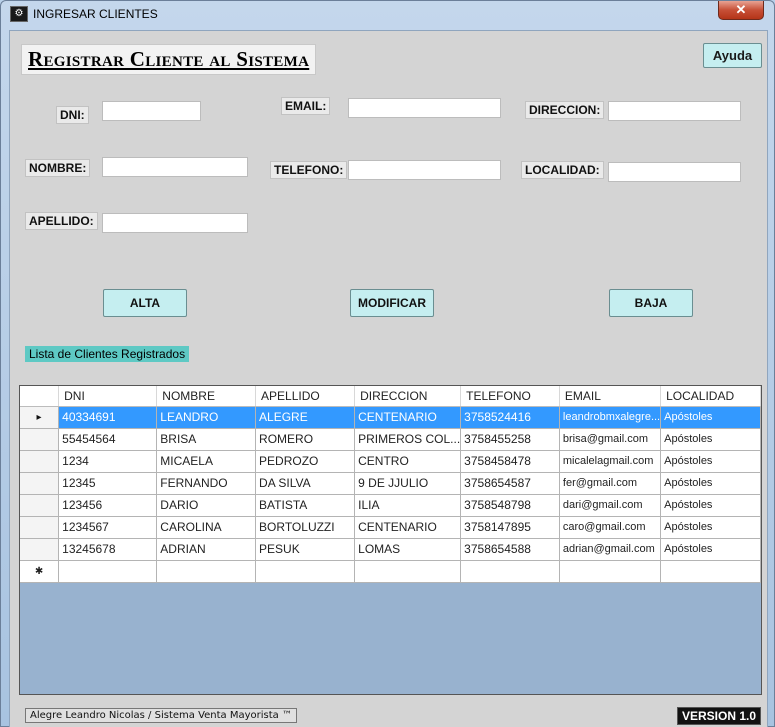  What do you see at coordinates (305, 483) in the screenshot?
I see `cell-apellido: DA SILVA` at bounding box center [305, 483].